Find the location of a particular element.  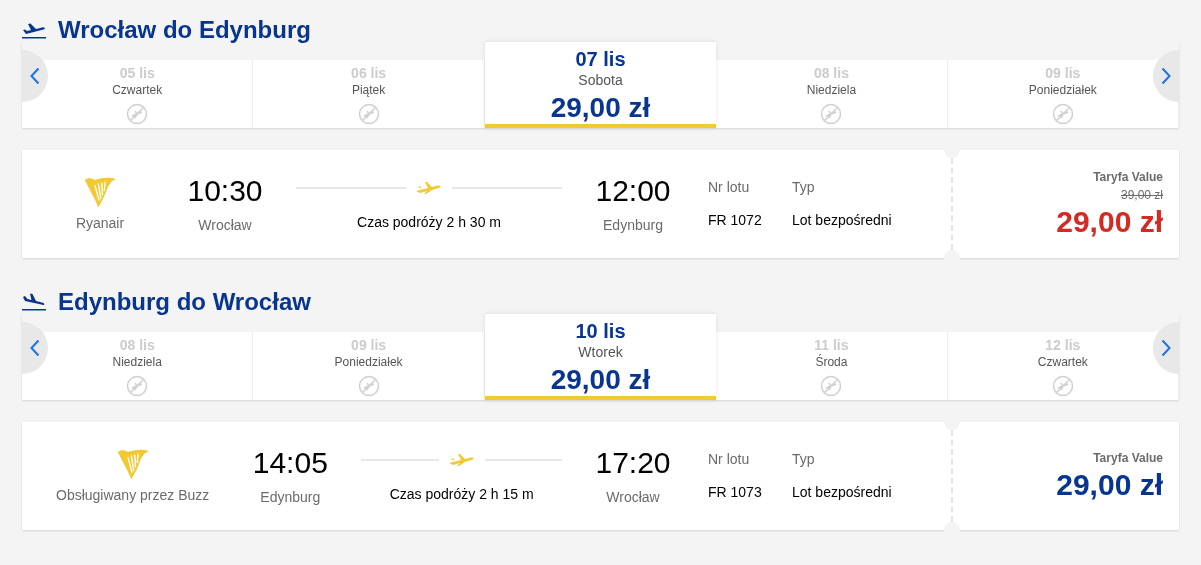

arrival-time: 17:20 is located at coordinates (633, 462).